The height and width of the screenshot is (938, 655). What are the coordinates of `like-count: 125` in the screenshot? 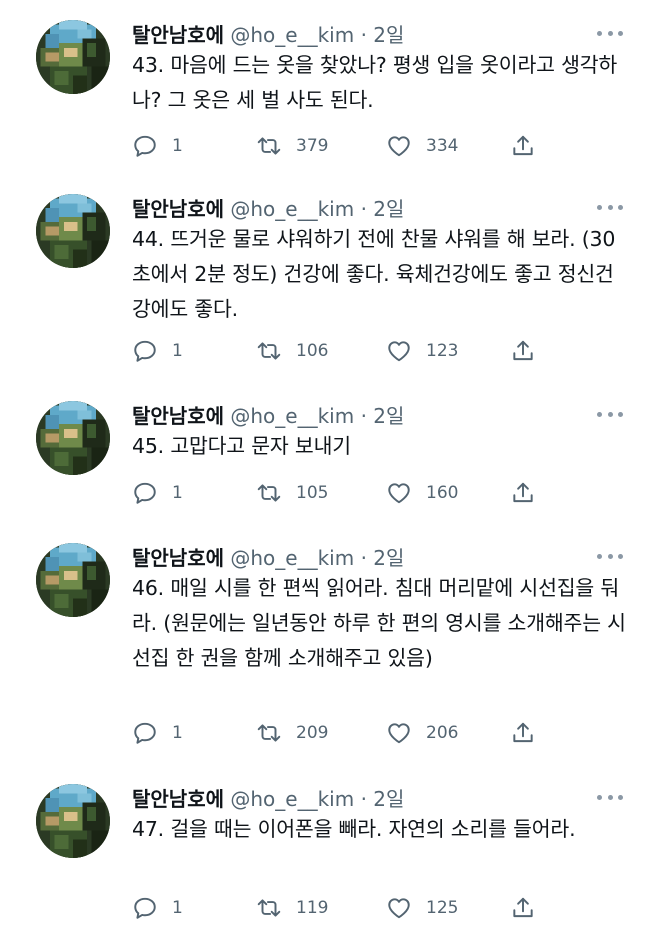 It's located at (442, 908).